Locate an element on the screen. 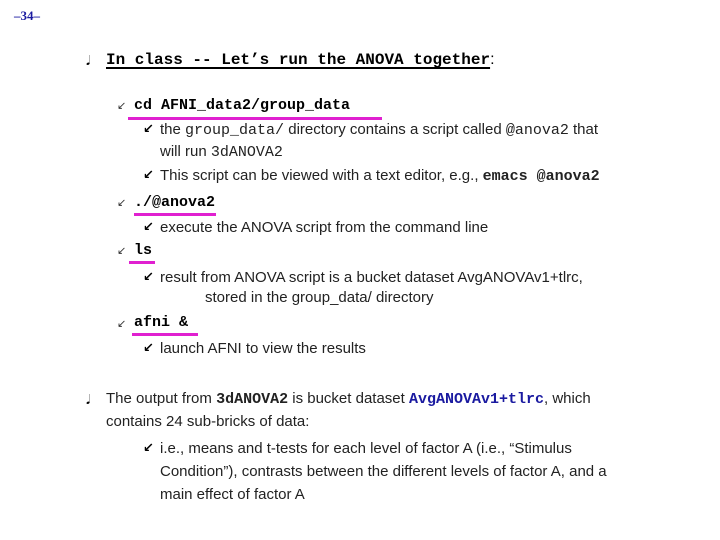 The height and width of the screenshot is (540, 720). note-text-continued: will run 3dANOVA2 is located at coordinates (221, 152).